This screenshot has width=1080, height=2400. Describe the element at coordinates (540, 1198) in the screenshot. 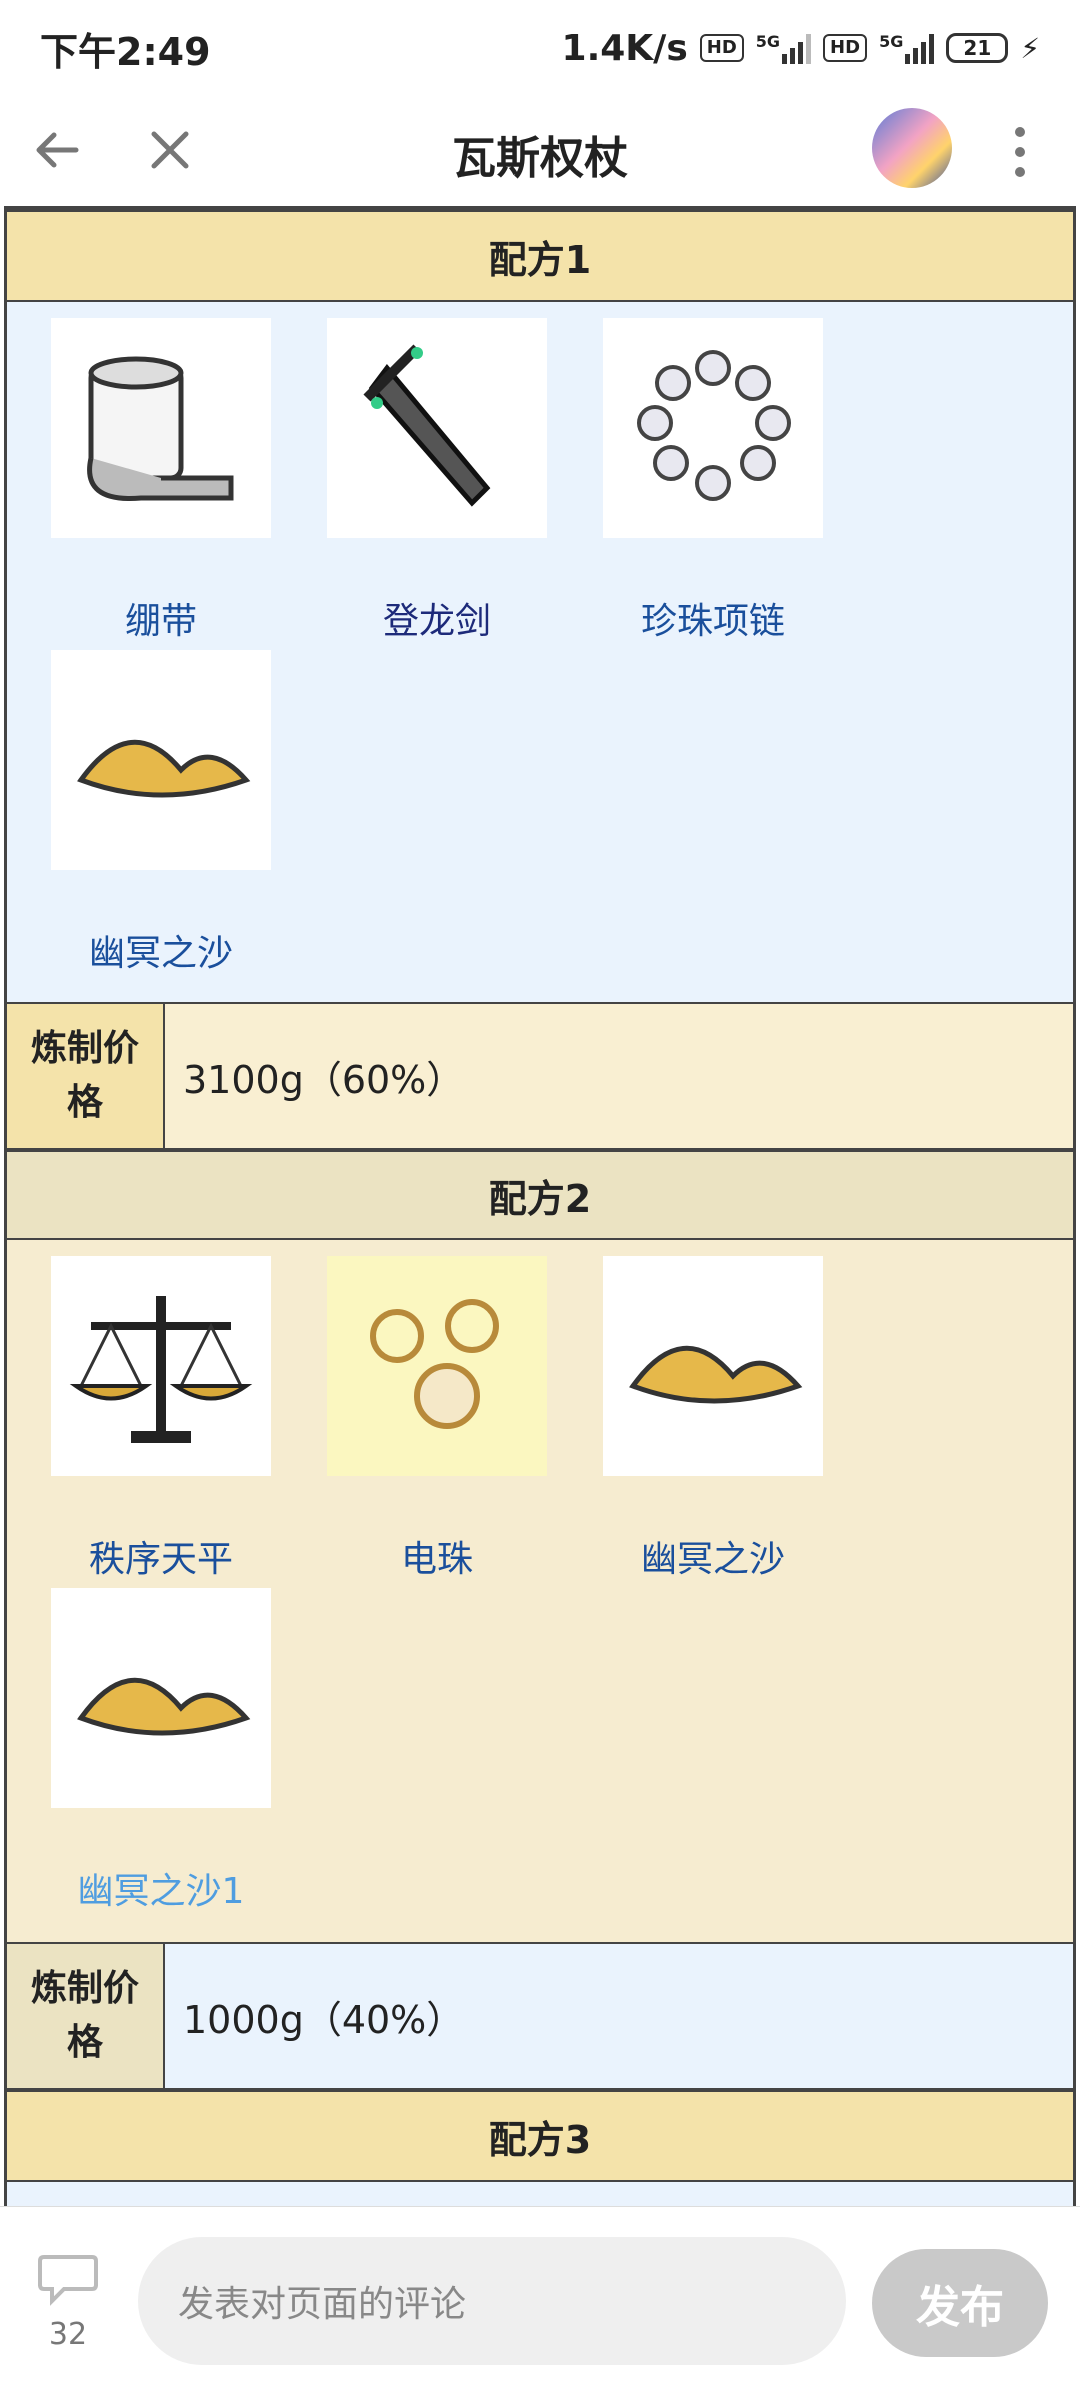

I see `recipe-2-title: 配方2` at that location.